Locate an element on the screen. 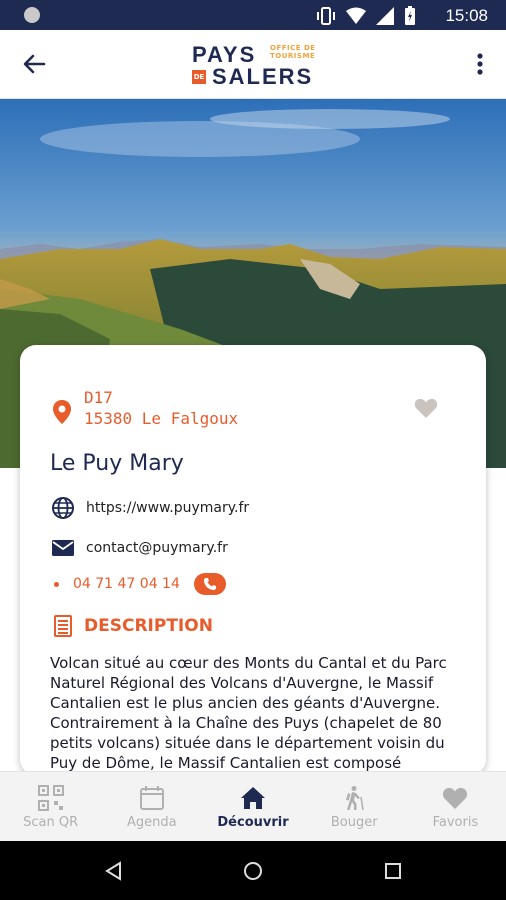  favorite-heart-icon is located at coordinates (426, 408).